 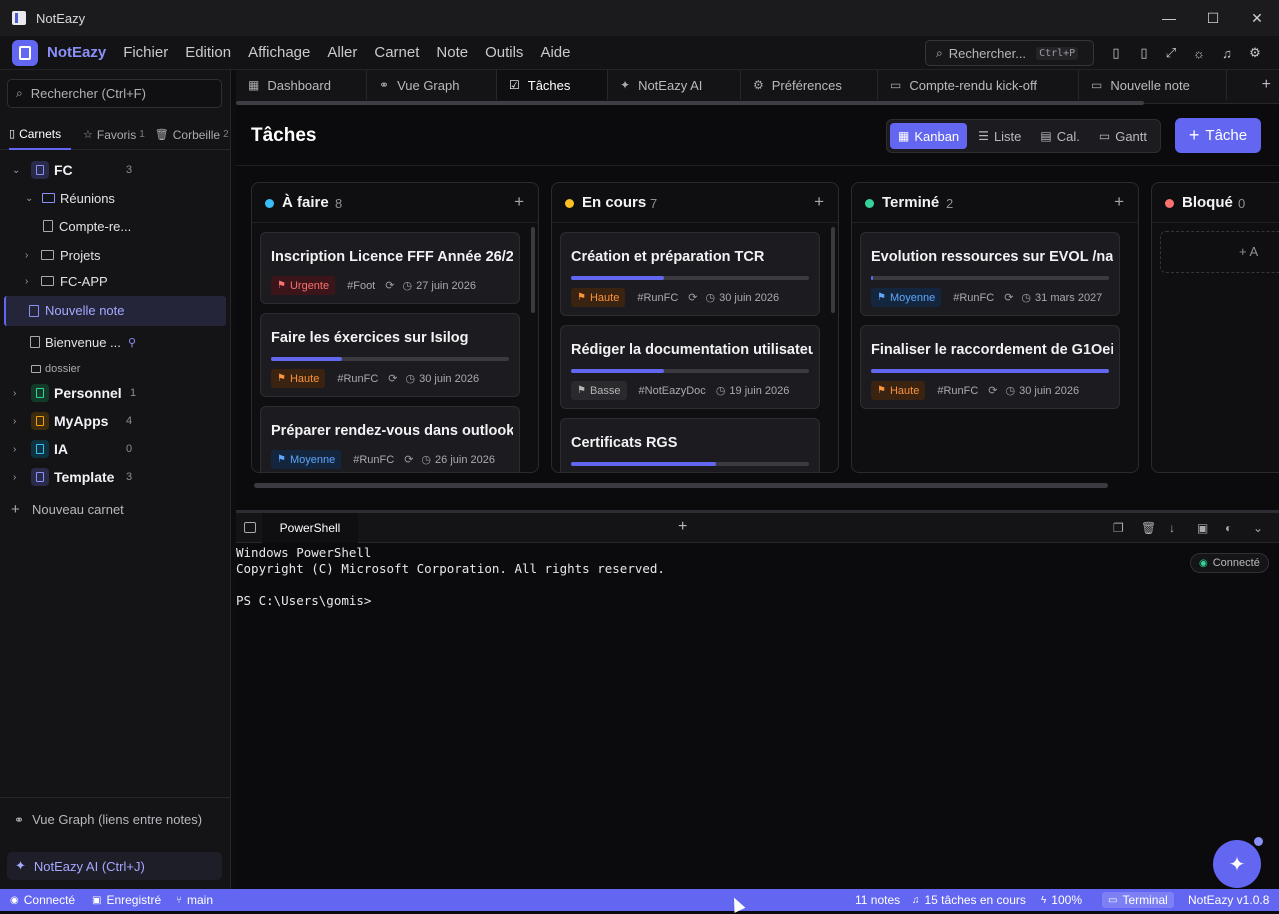 I want to click on tab-taches-label: Tâches, so click(x=549, y=85).